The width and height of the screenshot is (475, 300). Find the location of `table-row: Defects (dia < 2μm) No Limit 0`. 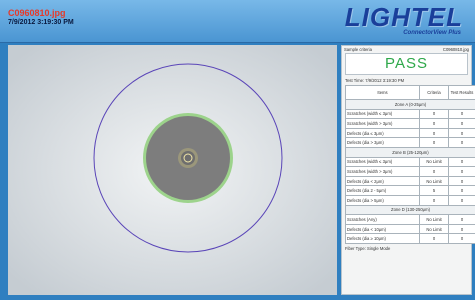

table-row: Defects (dia < 2μm) No Limit 0 is located at coordinates (410, 181).